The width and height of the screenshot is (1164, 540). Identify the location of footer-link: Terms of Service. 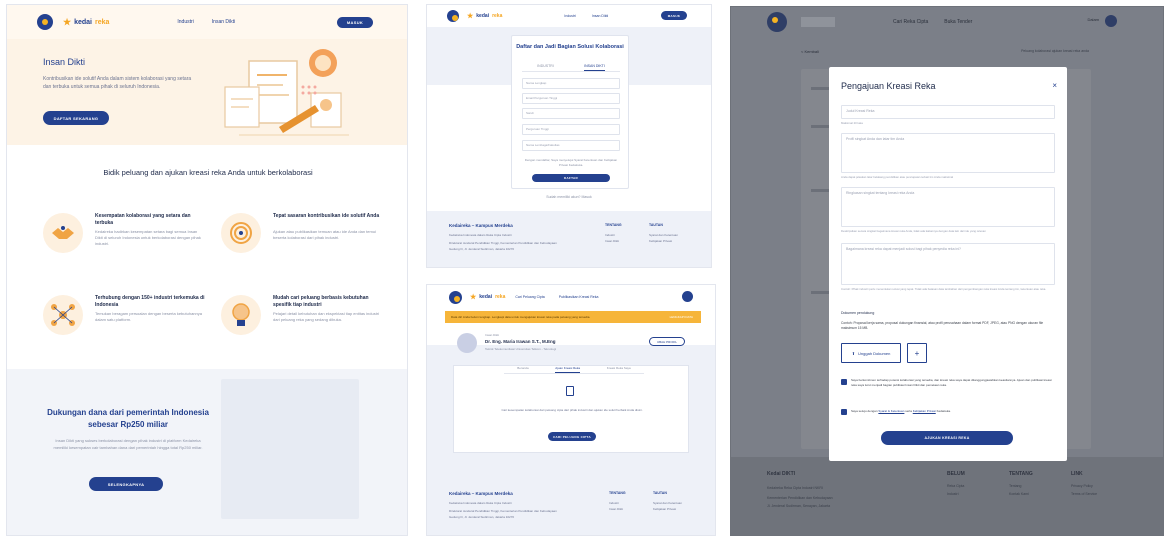
(1084, 494).